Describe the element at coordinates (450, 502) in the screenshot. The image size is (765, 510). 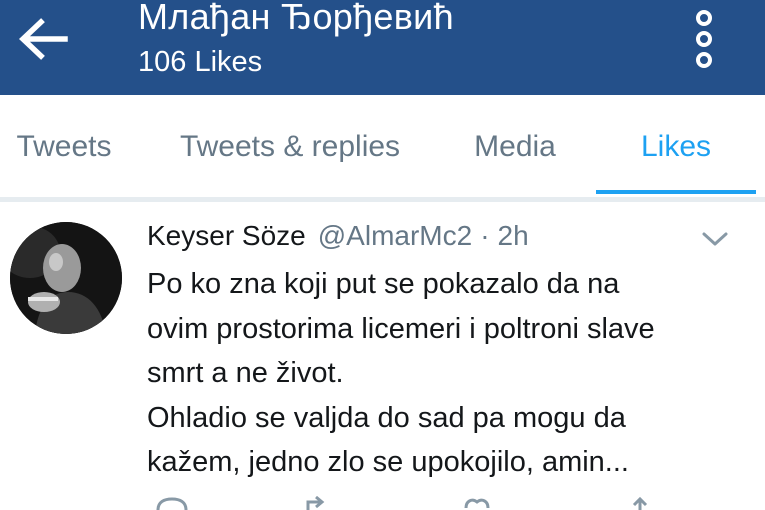
I see `tweet-actions` at that location.